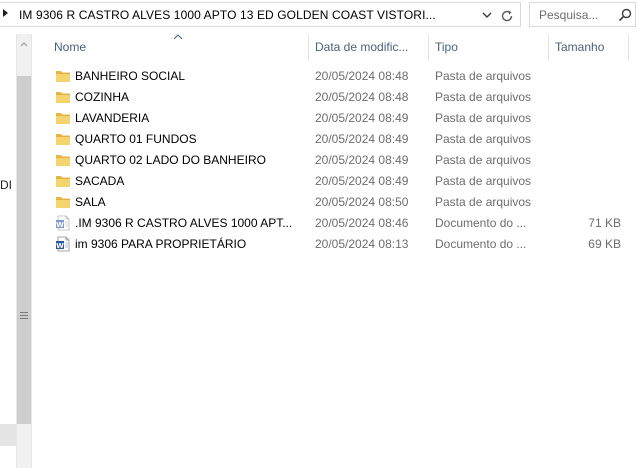  Describe the element at coordinates (487, 15) in the screenshot. I see `chevron-down-icon` at that location.